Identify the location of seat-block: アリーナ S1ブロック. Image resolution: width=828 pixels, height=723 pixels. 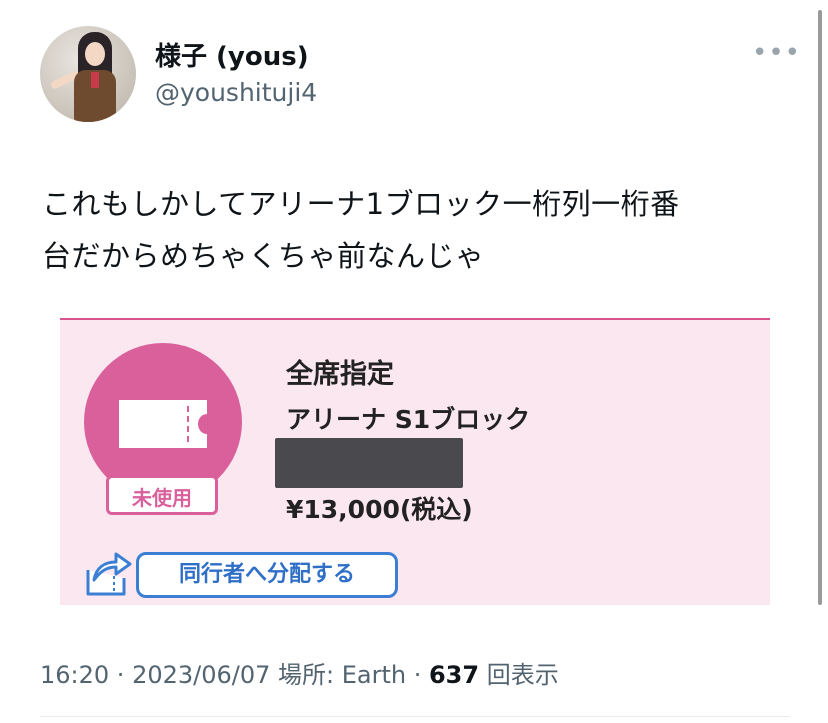
(408, 419).